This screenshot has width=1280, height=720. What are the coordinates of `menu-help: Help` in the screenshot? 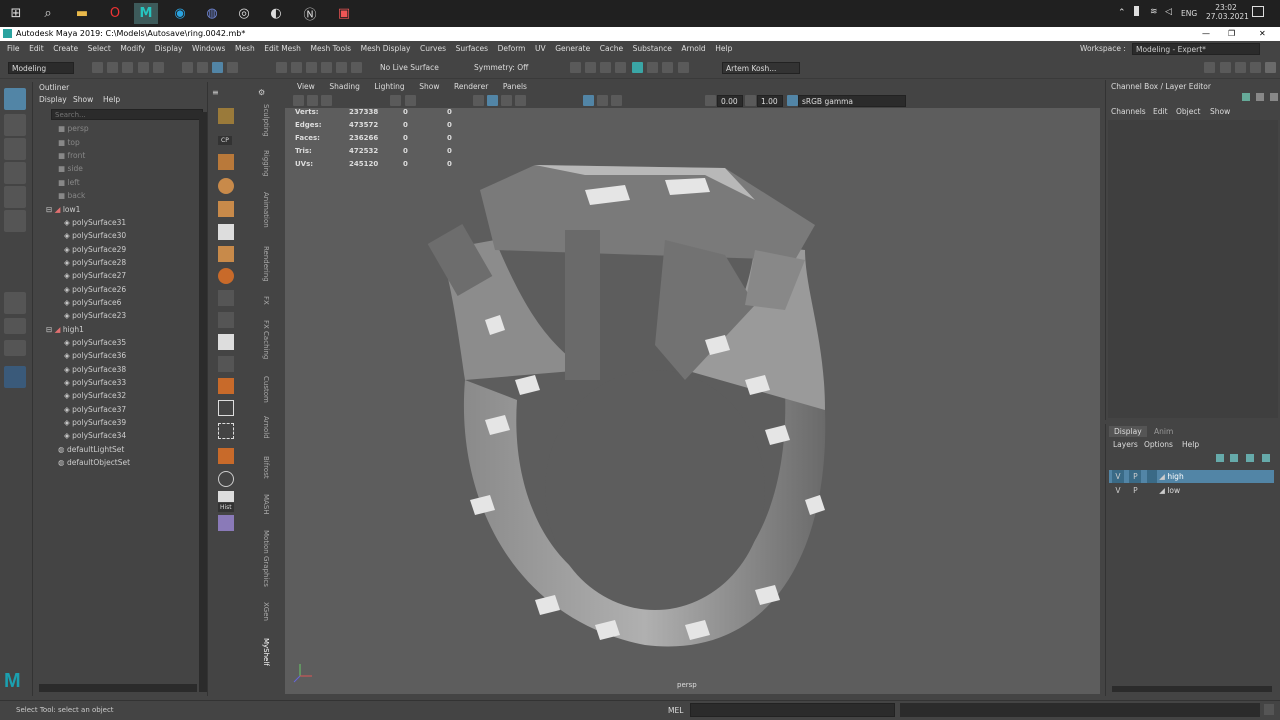 It's located at (723, 48).